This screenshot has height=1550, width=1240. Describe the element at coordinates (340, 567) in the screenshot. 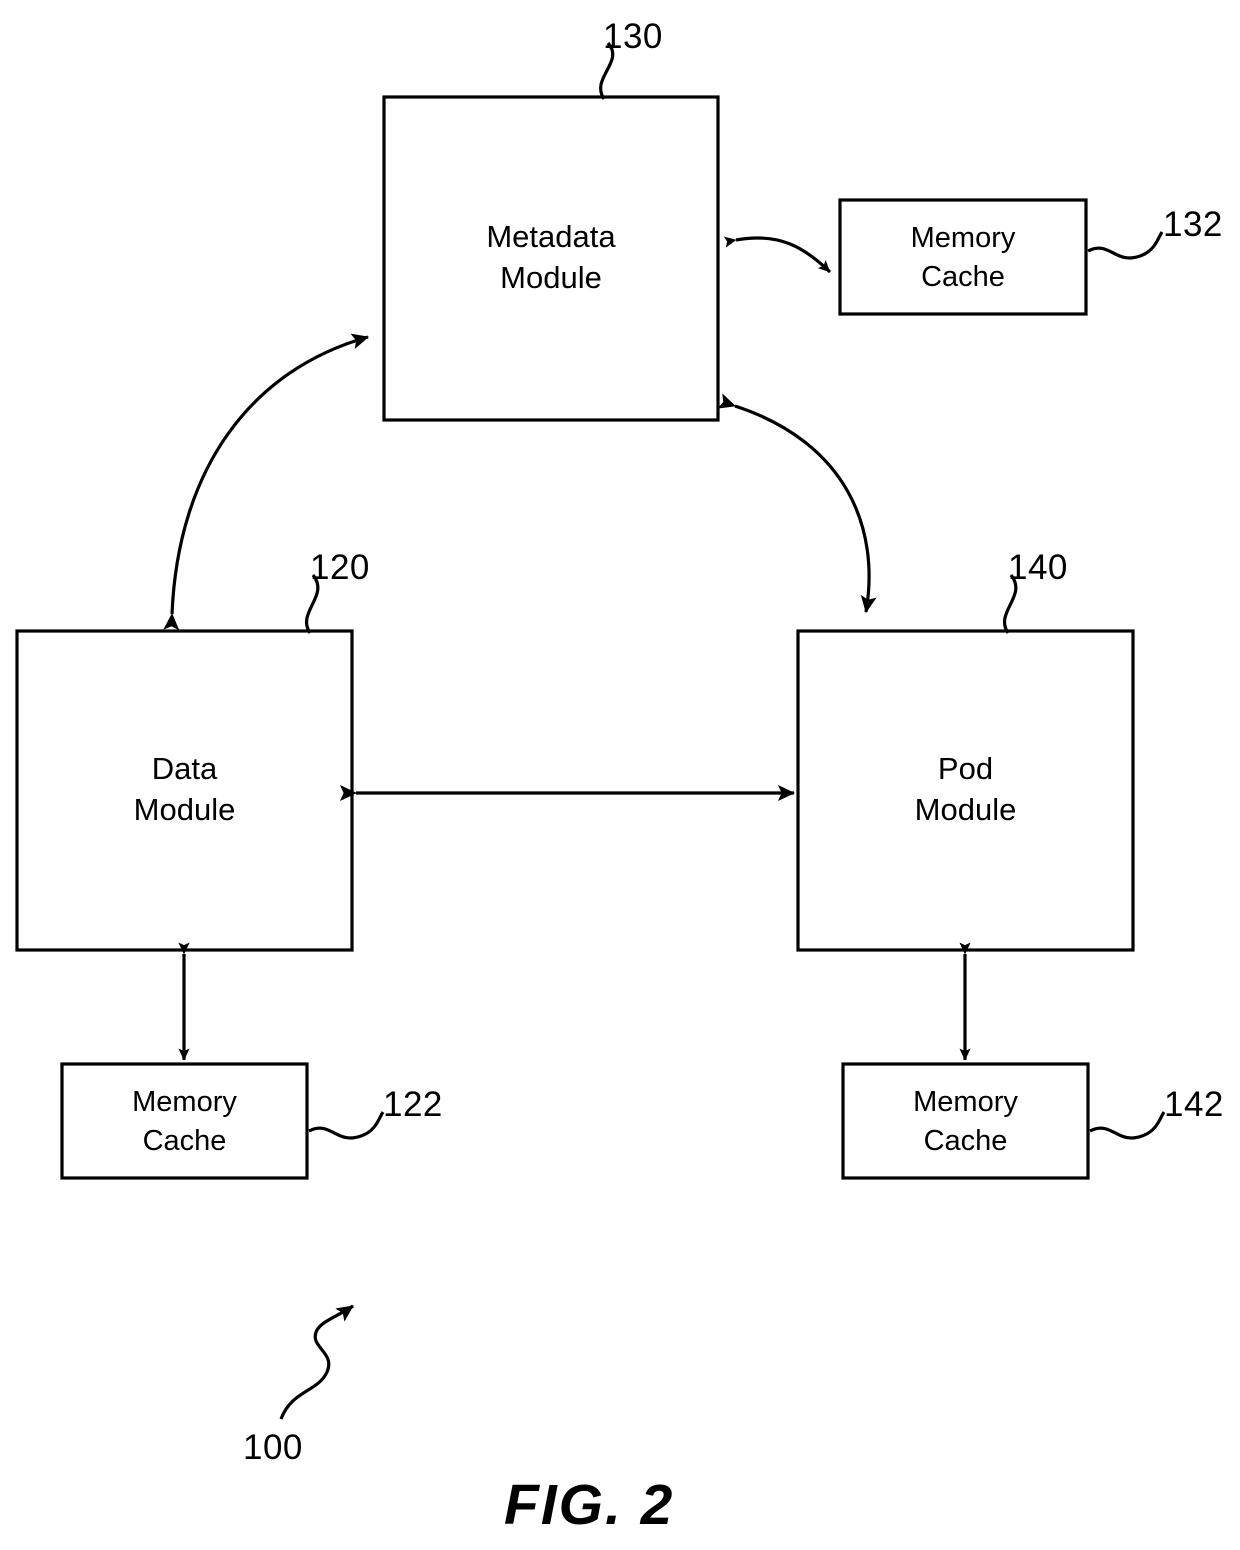

I see `ref-numeral-120: 120` at that location.